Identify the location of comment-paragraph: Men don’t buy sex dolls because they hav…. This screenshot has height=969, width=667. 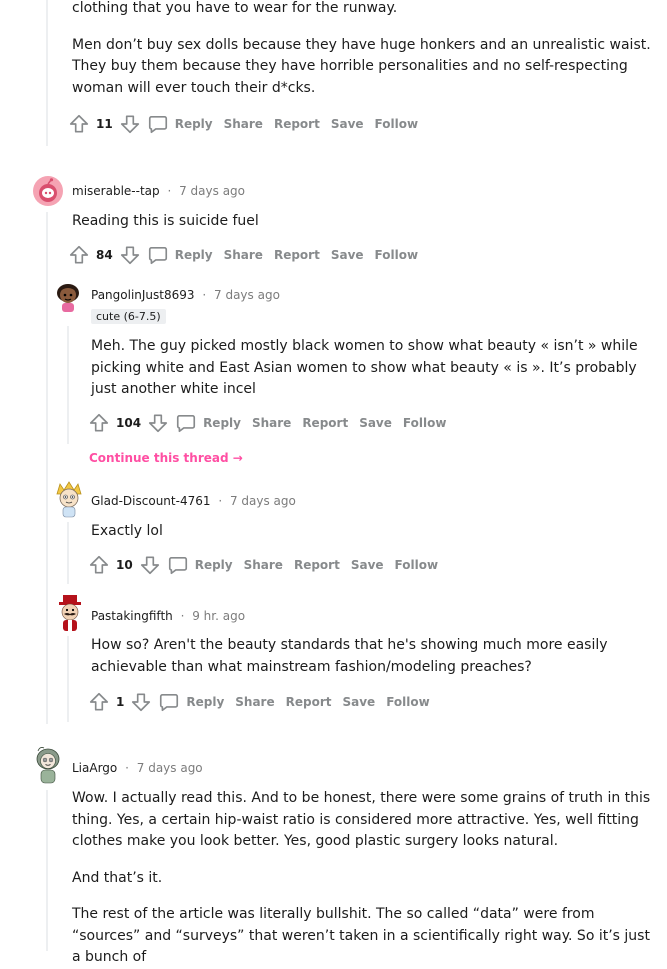
(361, 66).